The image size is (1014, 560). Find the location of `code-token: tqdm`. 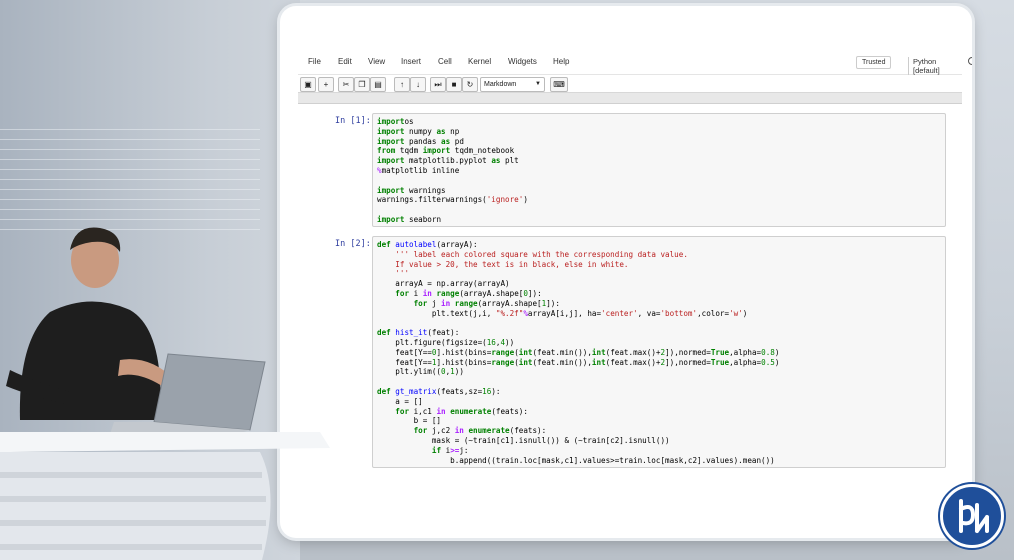

code-token: tqdm is located at coordinates (409, 151).